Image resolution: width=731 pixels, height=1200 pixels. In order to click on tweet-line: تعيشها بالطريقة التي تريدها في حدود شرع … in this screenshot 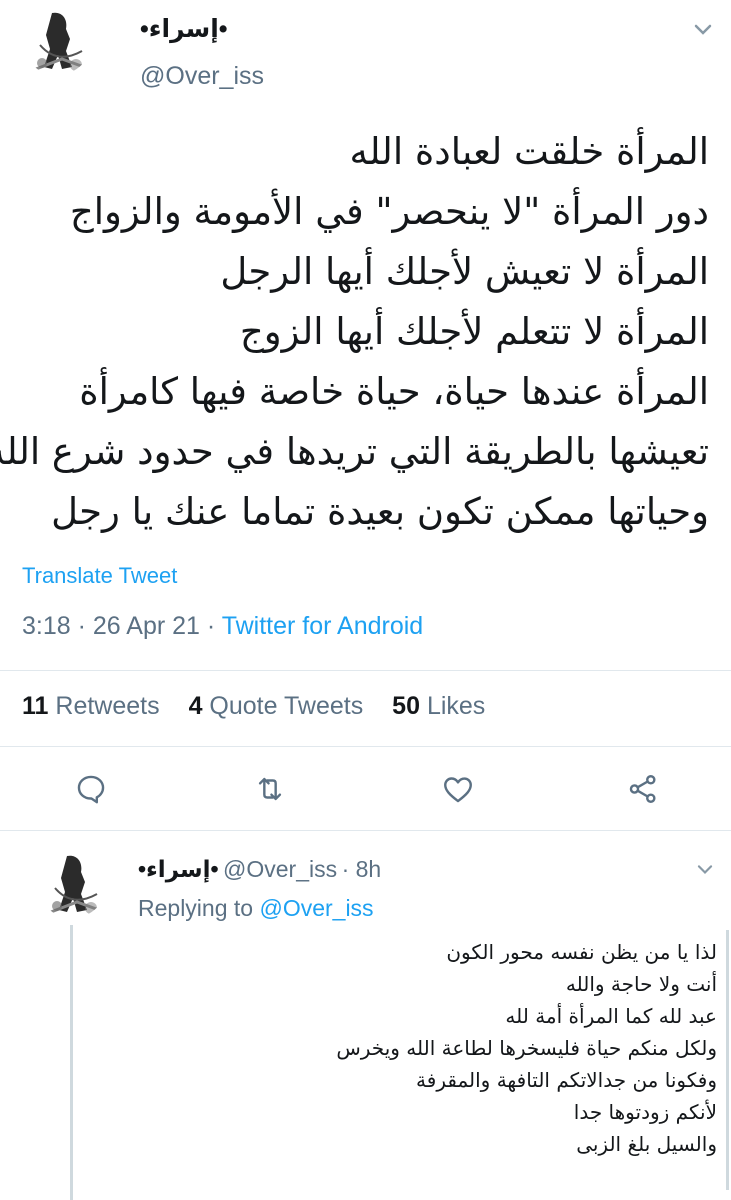, I will do `click(354, 451)`.